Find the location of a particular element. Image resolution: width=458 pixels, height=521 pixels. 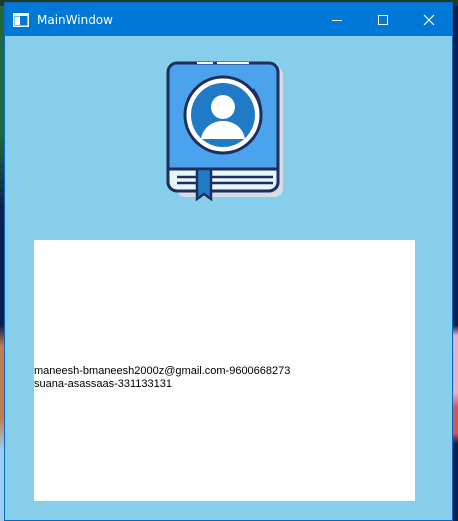

close-button is located at coordinates (429, 19).